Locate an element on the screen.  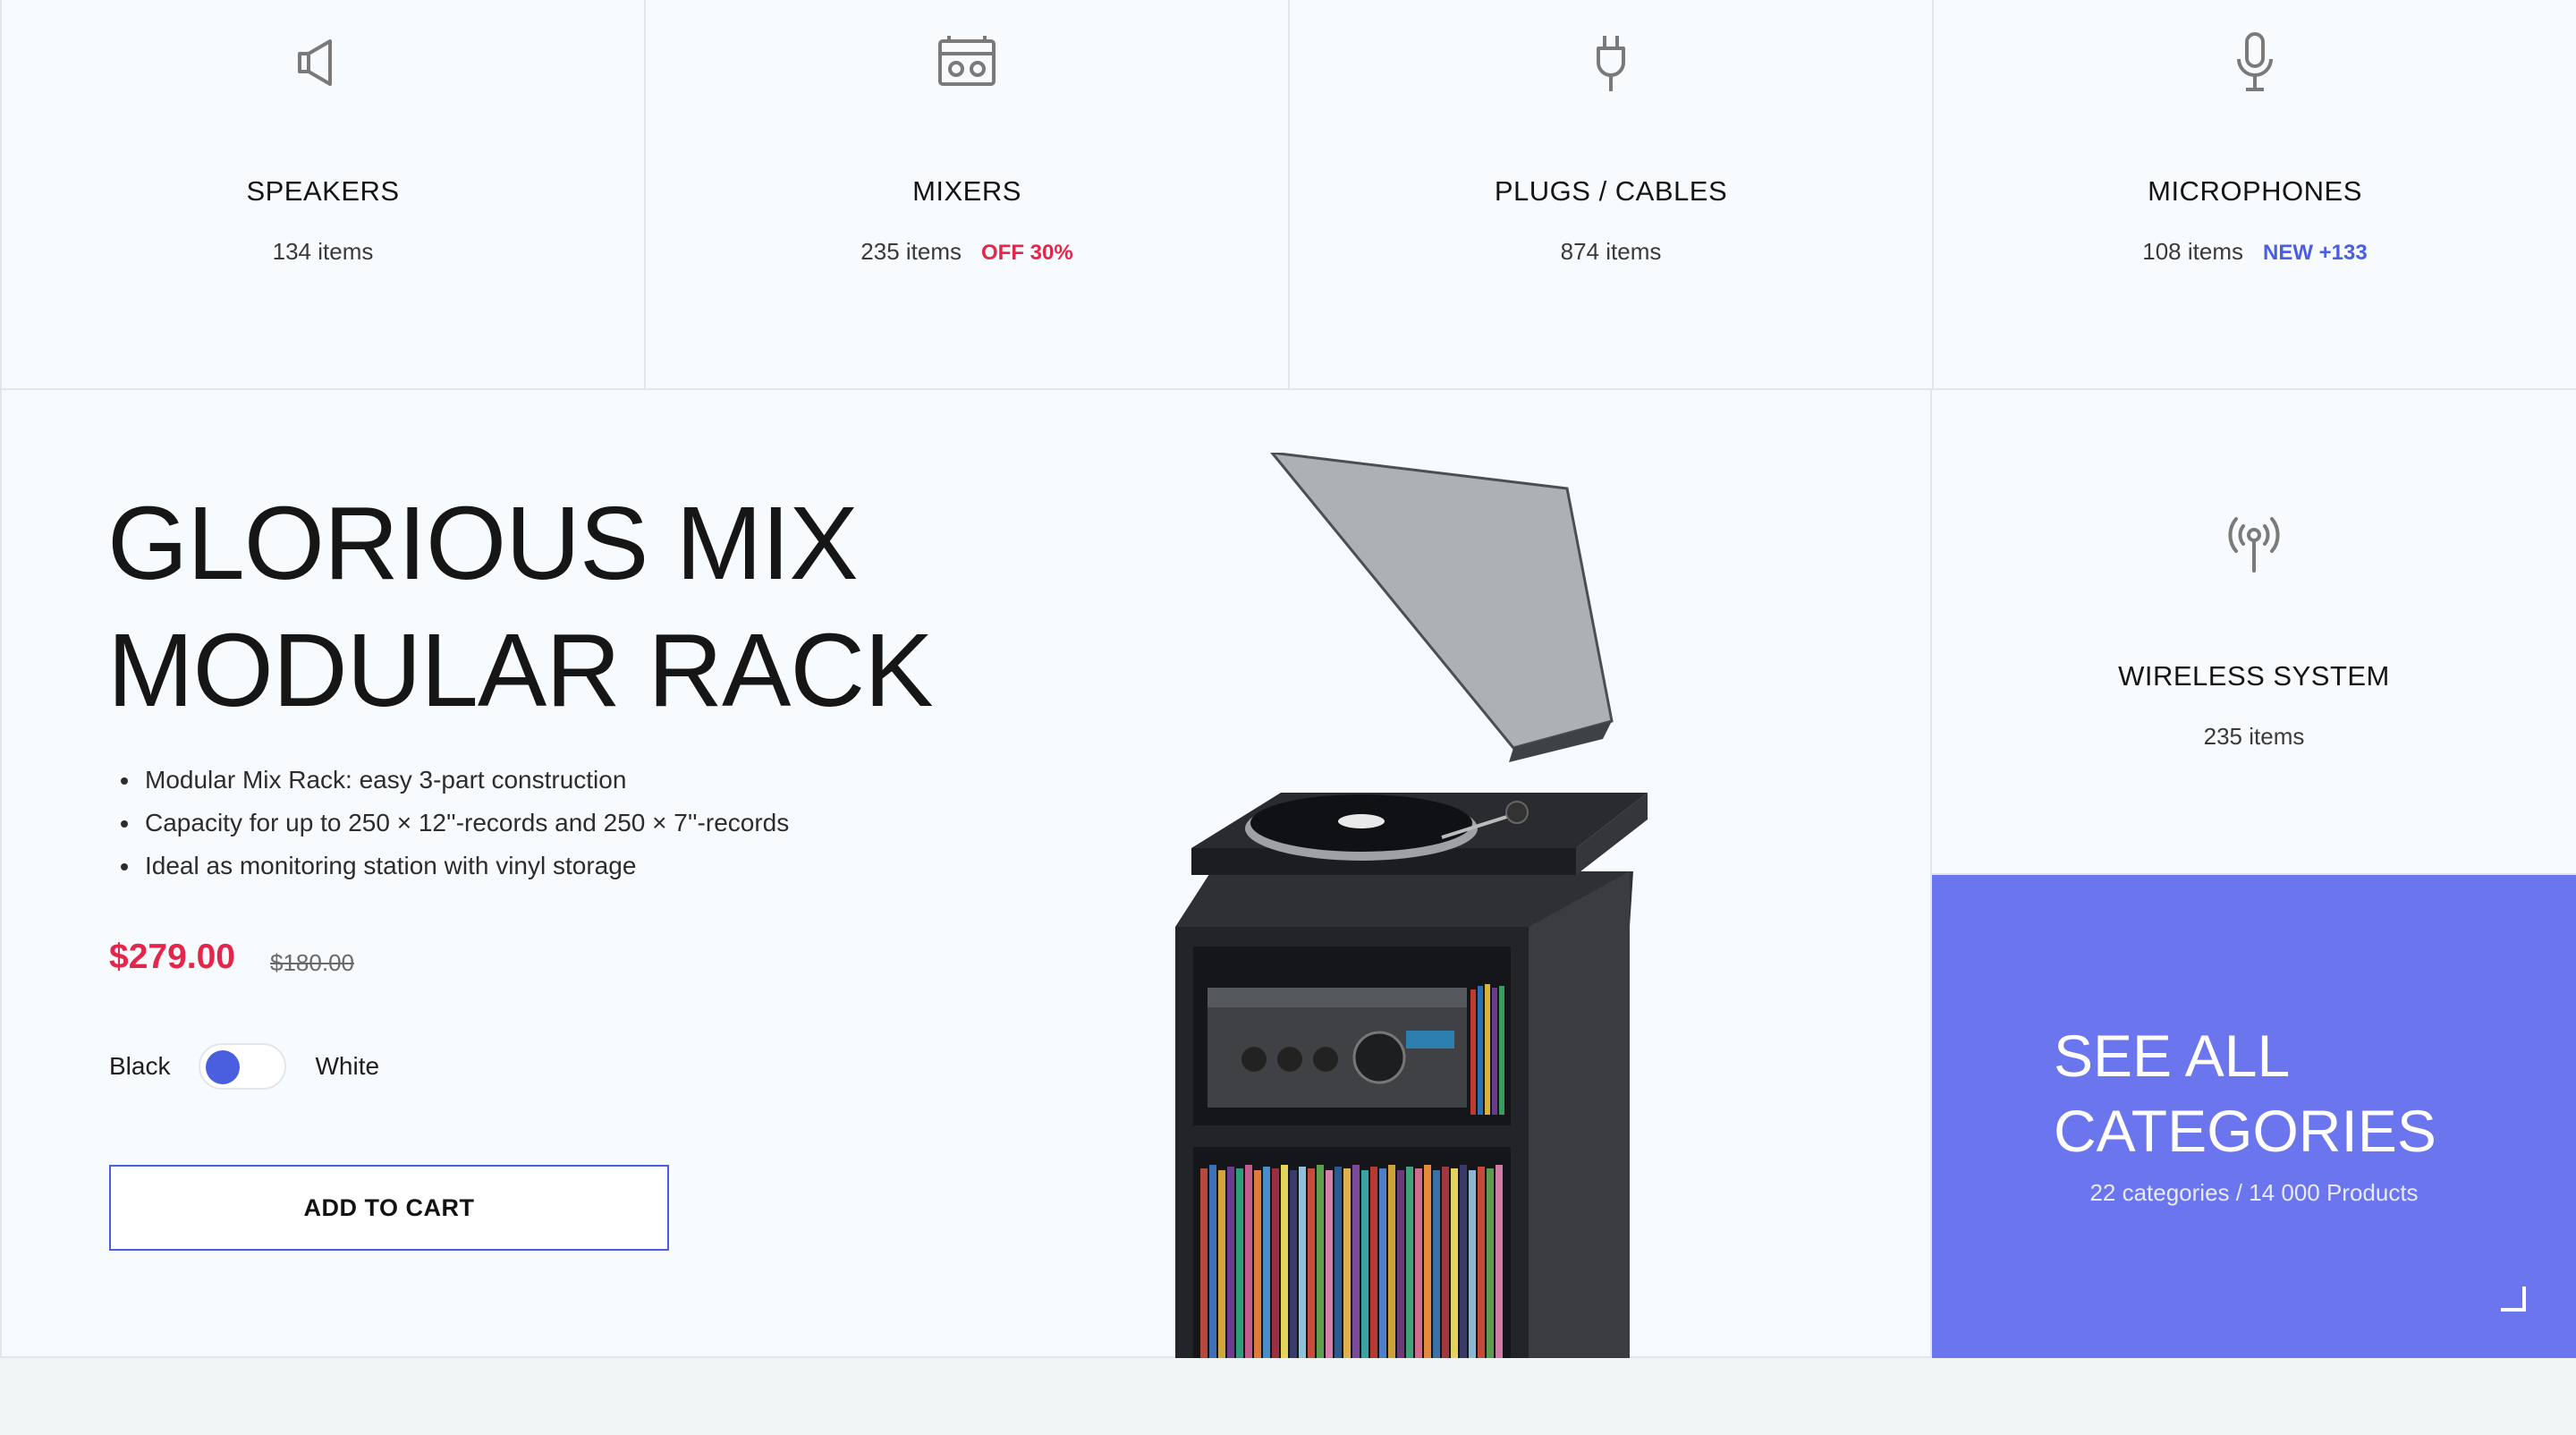
see-all-title: SEE ALL CATEGORIES is located at coordinates (2304, 1093).